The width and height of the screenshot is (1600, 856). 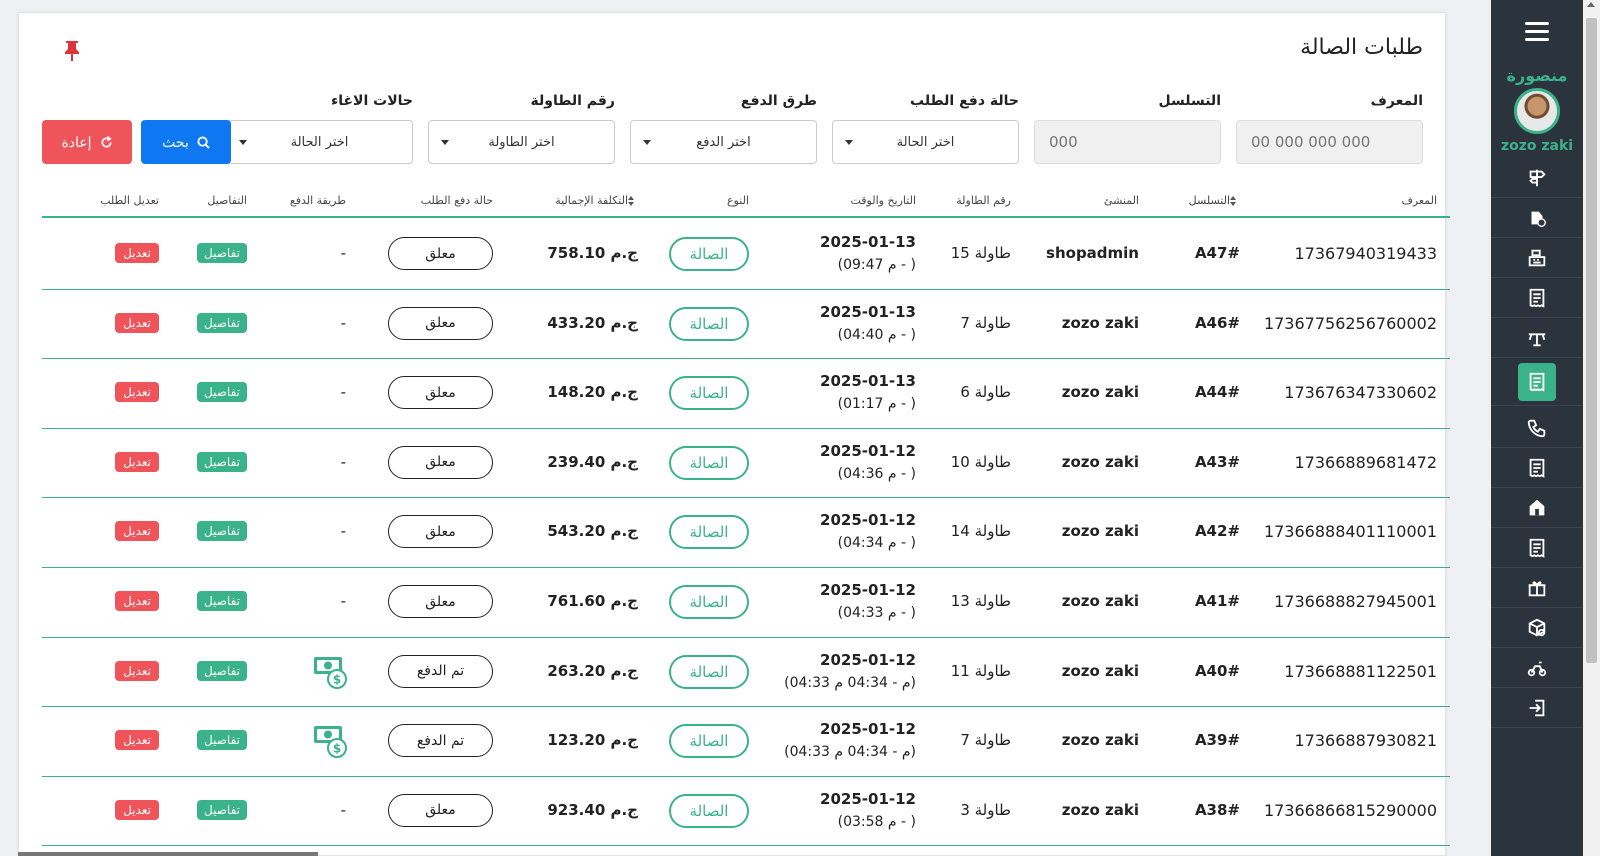 I want to click on order-table: طاولة 11, so click(x=980, y=670).